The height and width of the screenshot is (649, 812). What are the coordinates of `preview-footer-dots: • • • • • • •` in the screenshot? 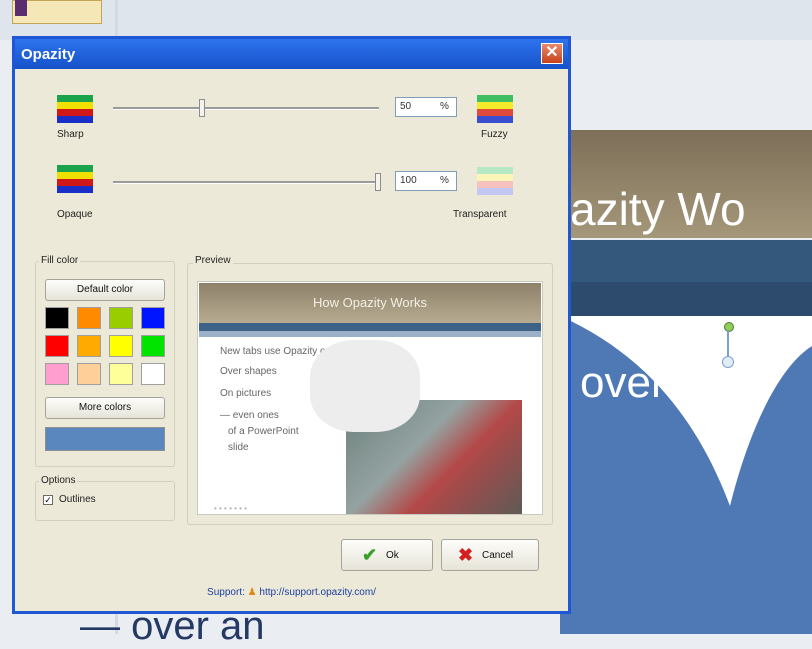 It's located at (230, 508).